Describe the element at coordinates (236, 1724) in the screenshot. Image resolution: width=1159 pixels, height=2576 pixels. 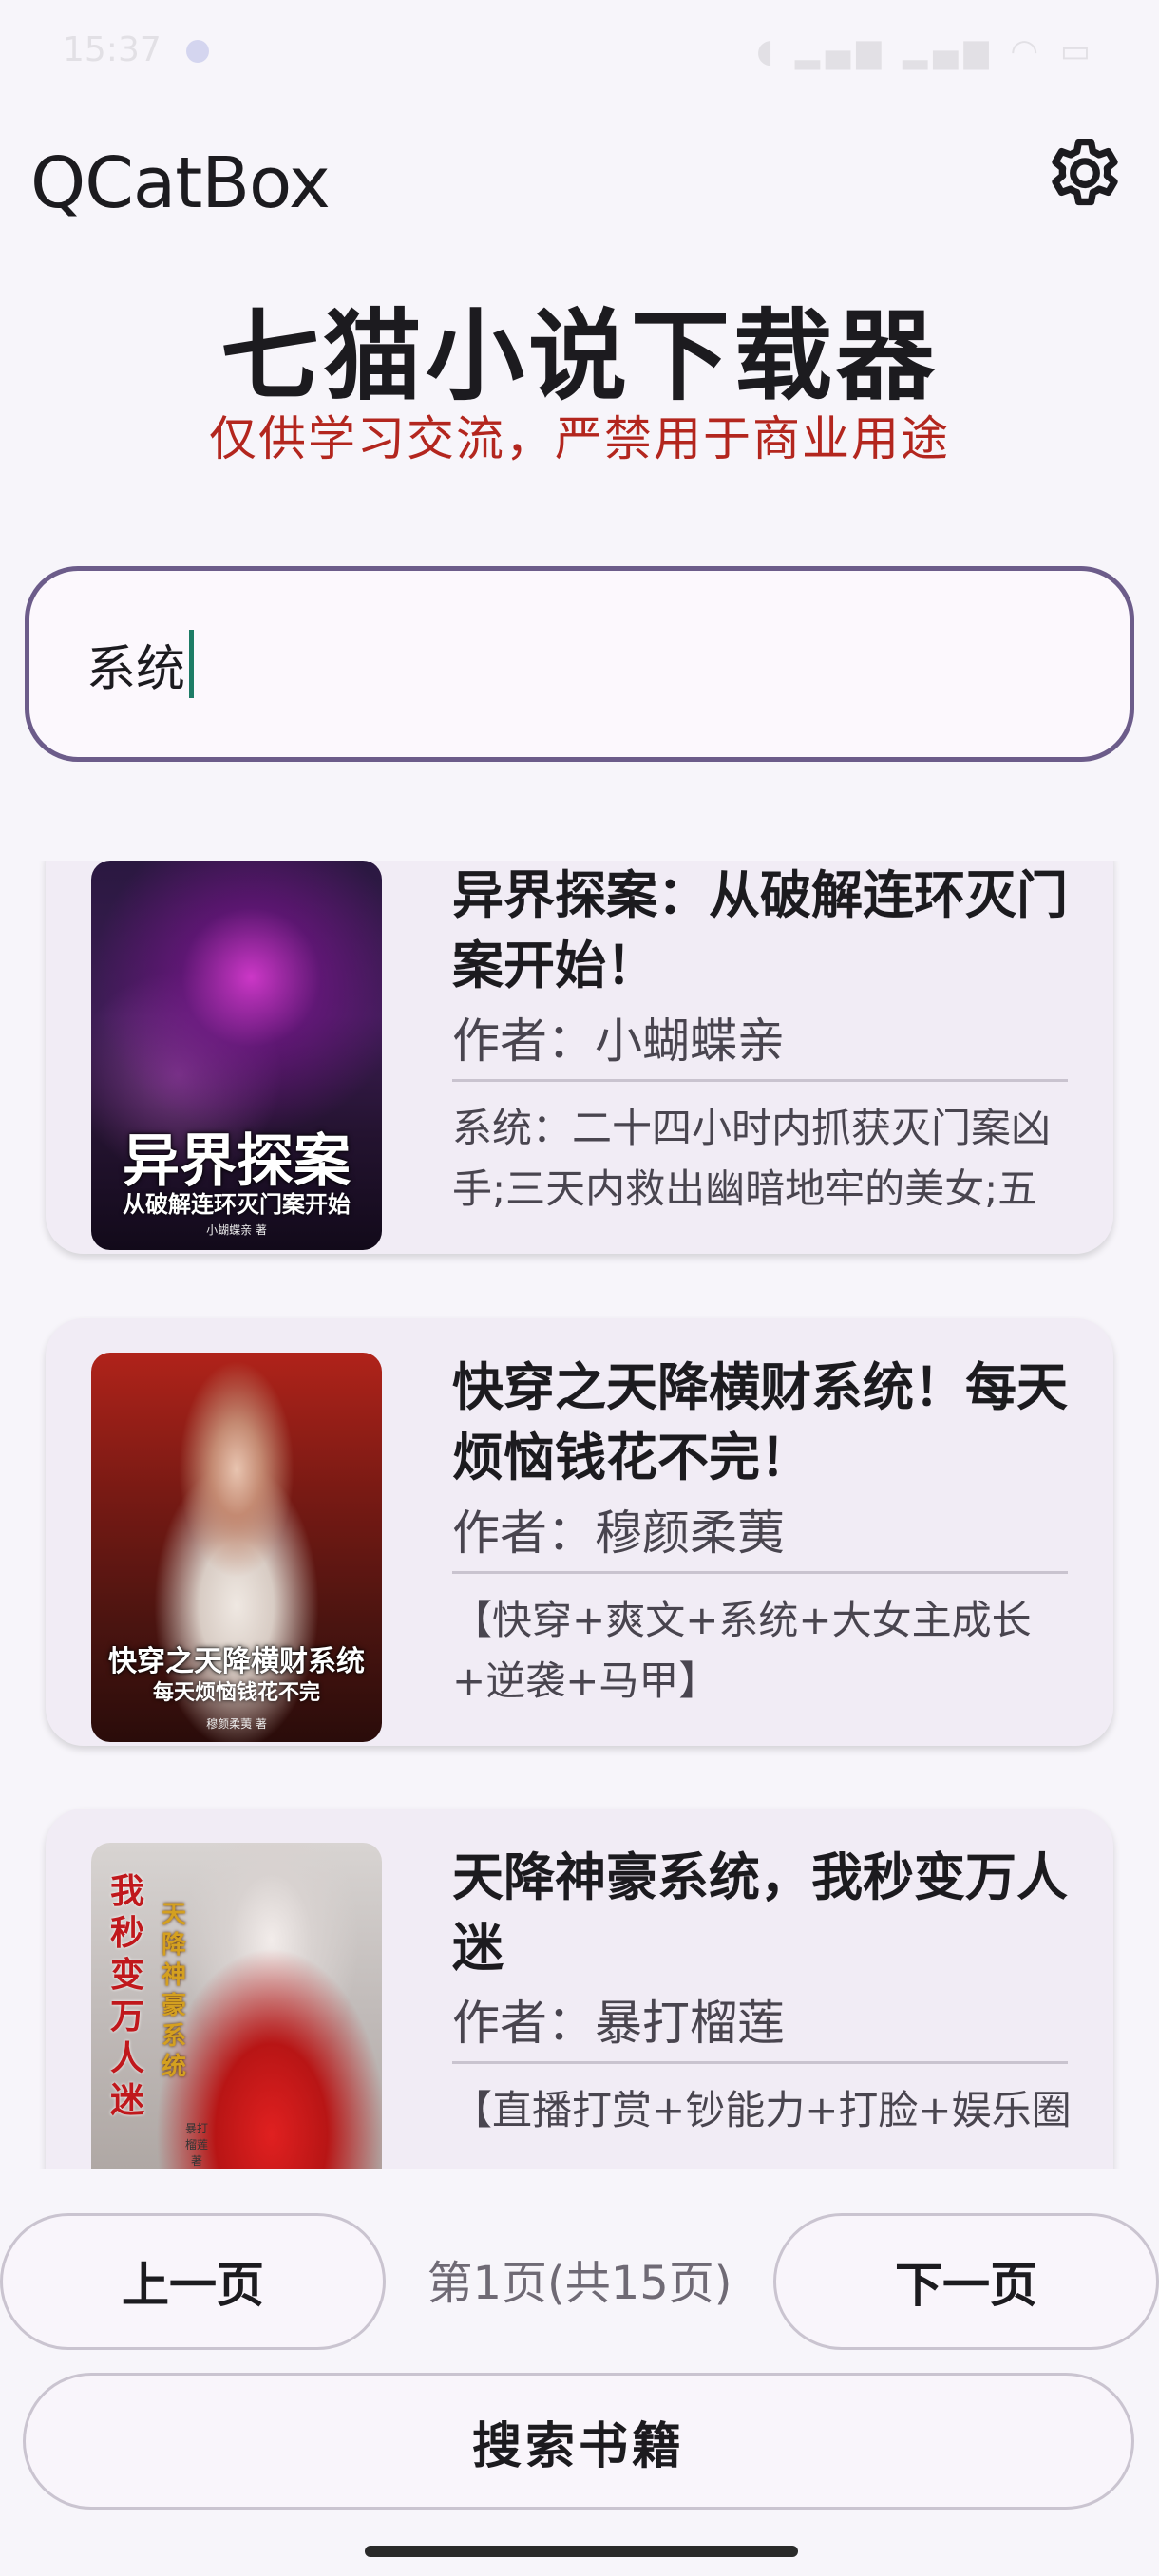
I see `cover-author: 穆颜柔荑 著` at that location.